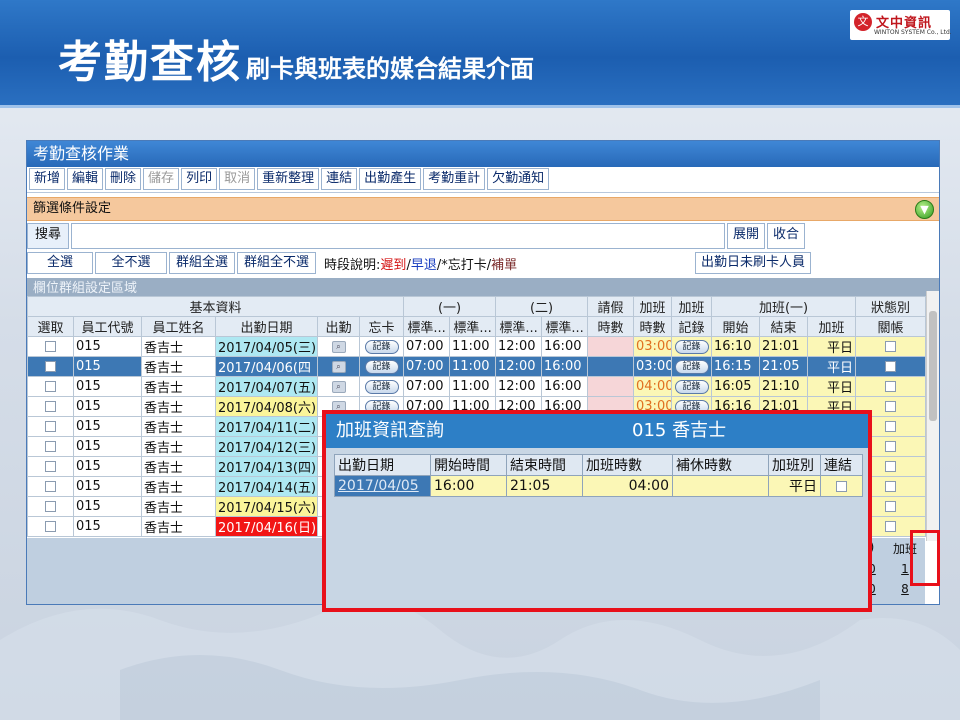 Image resolution: width=960 pixels, height=720 pixels. What do you see at coordinates (752, 263) in the screenshot?
I see `no-punch-staff-button: 出勤日未刷卡人員` at bounding box center [752, 263].